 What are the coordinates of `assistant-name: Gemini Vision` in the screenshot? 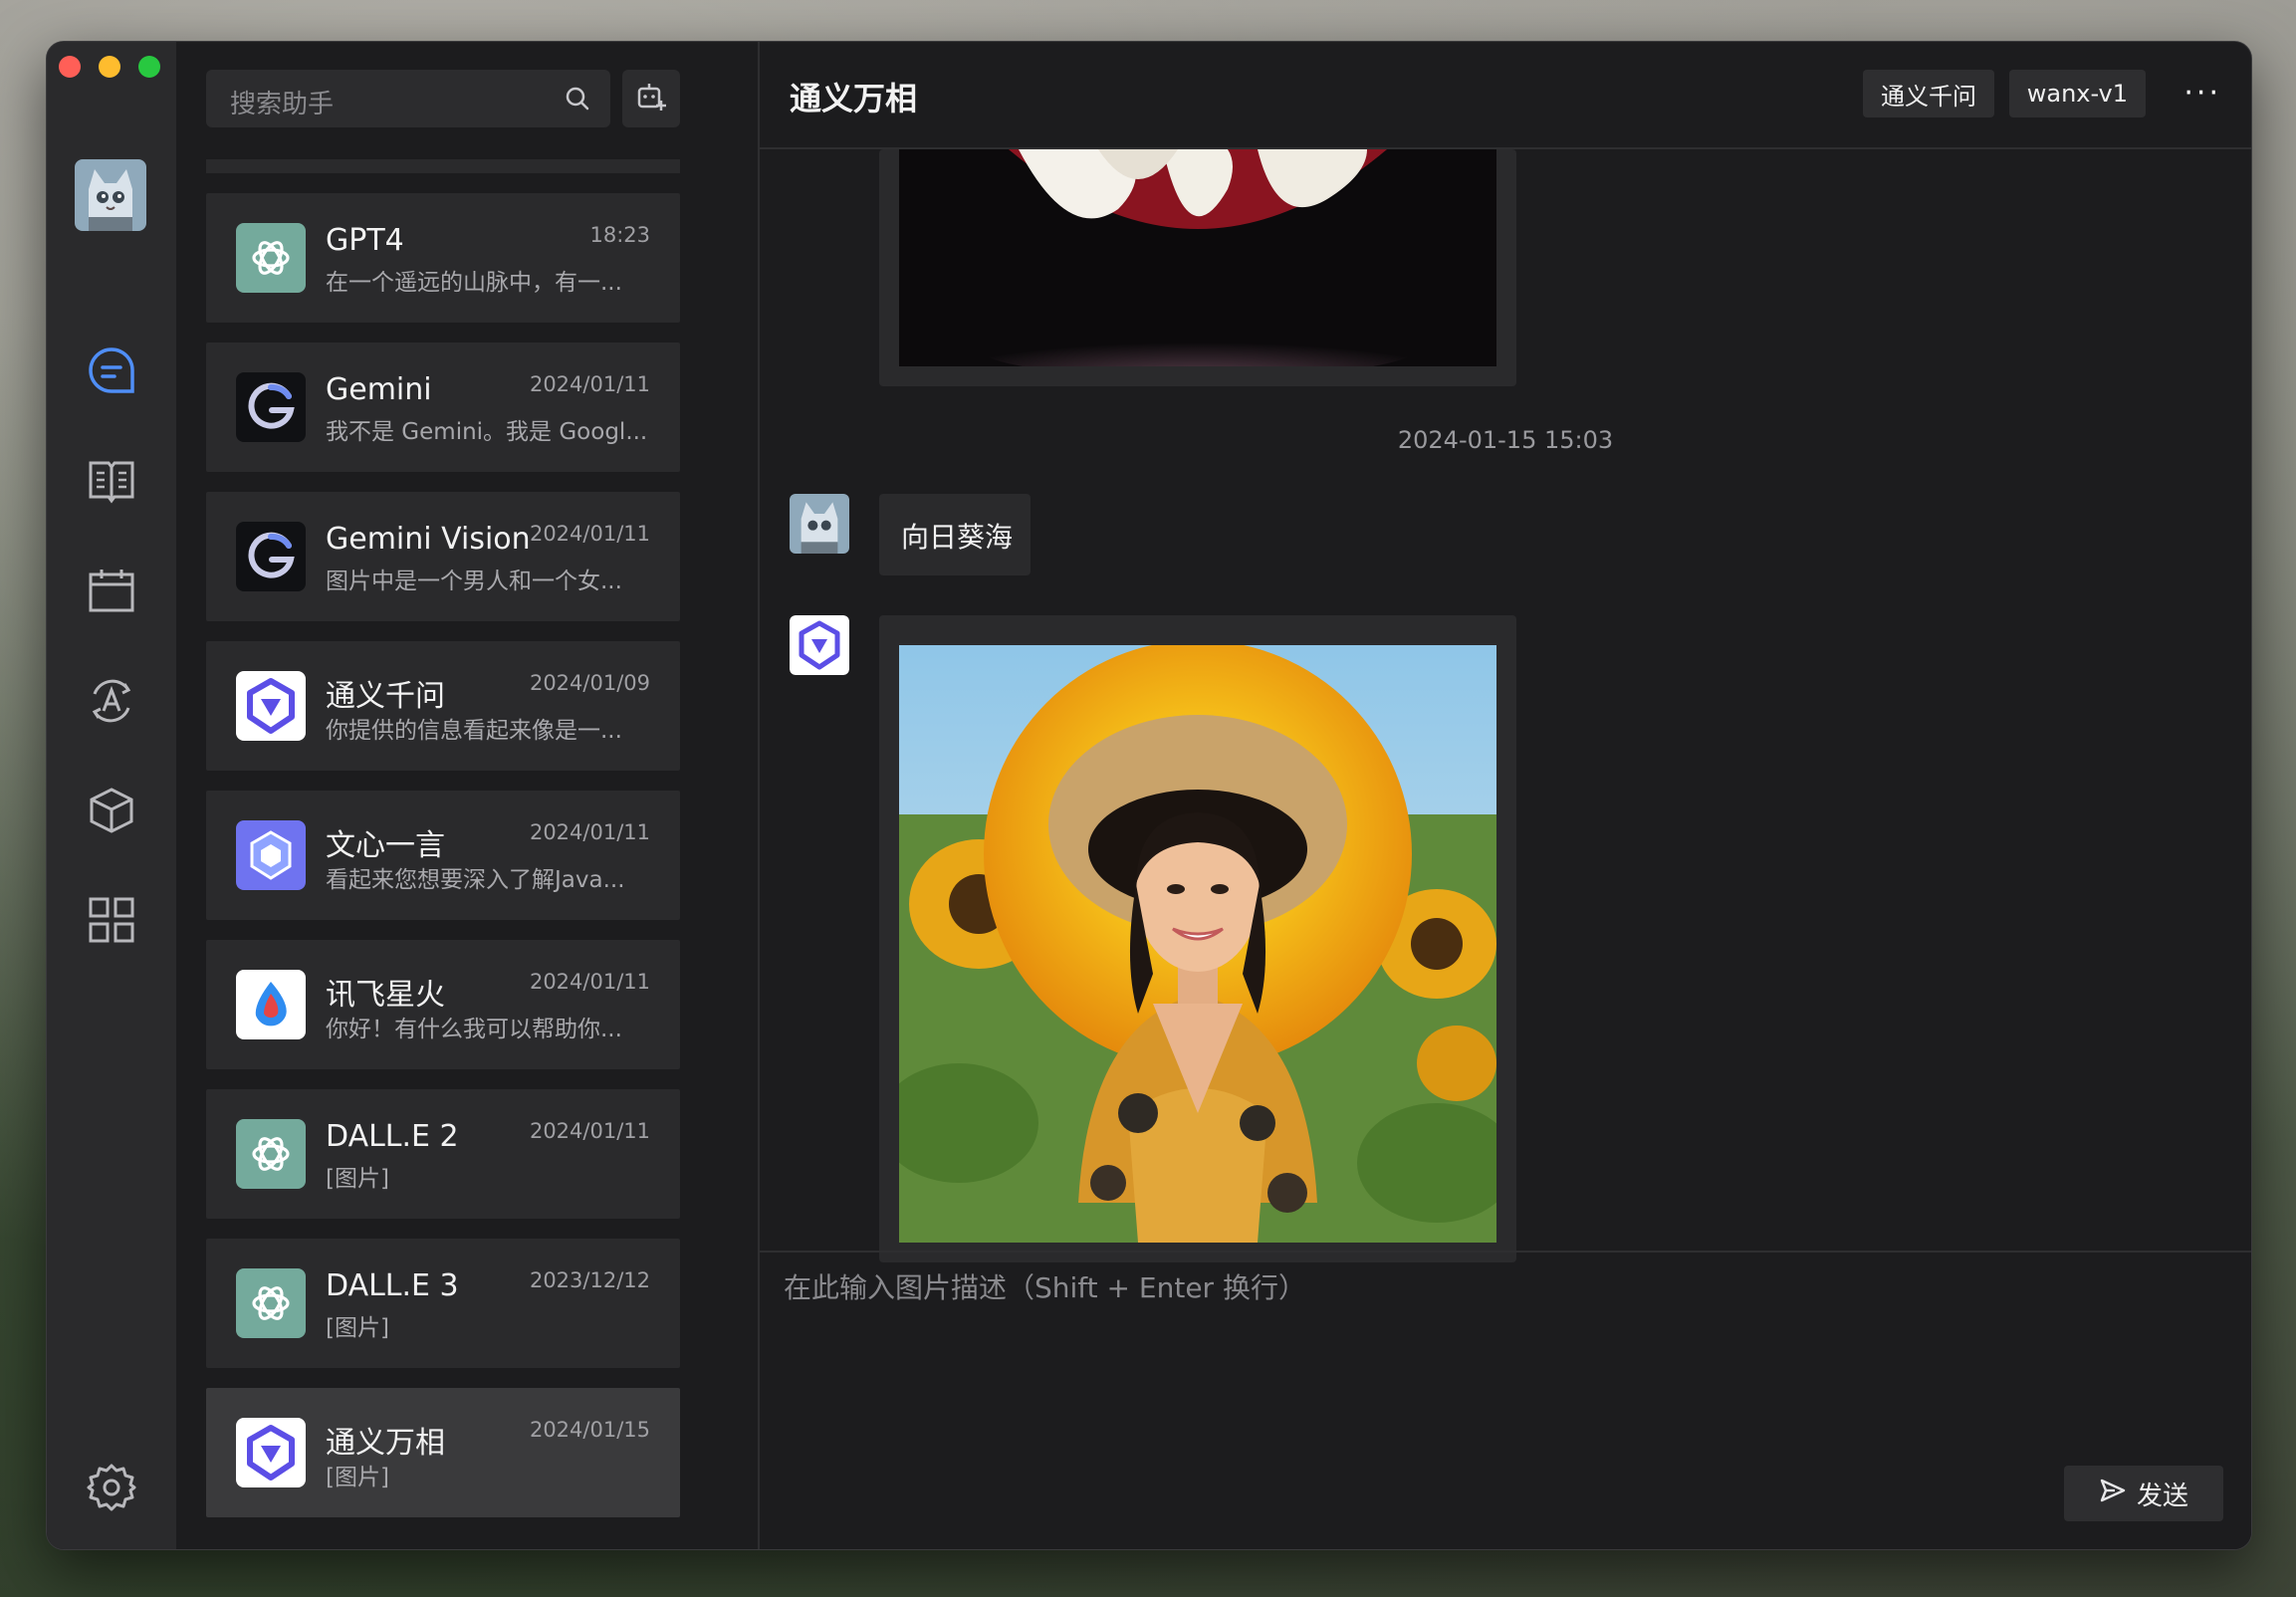 It's located at (428, 540).